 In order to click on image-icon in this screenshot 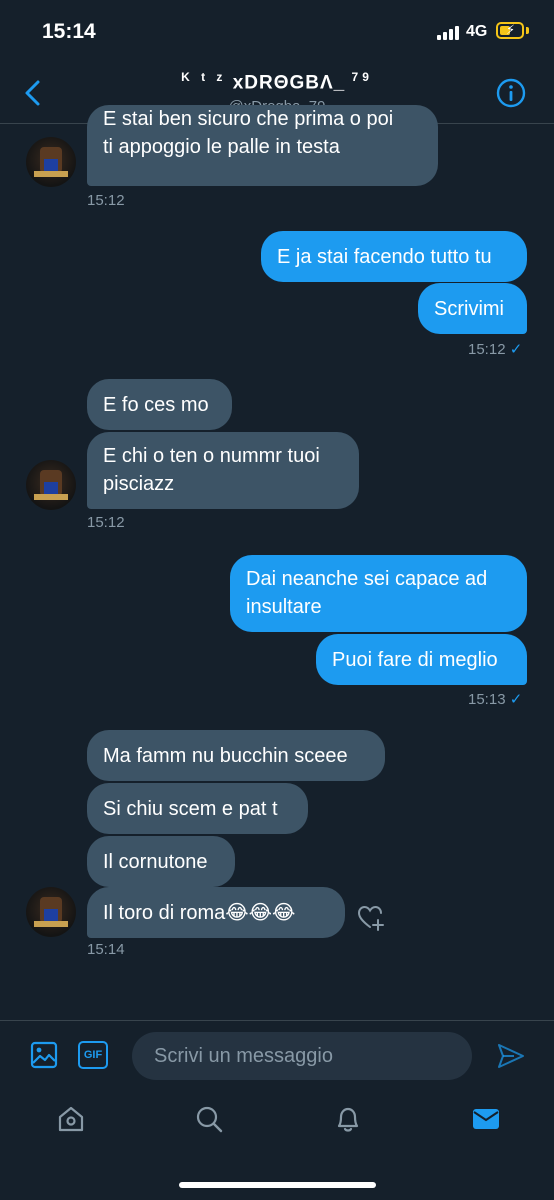, I will do `click(44, 1055)`.